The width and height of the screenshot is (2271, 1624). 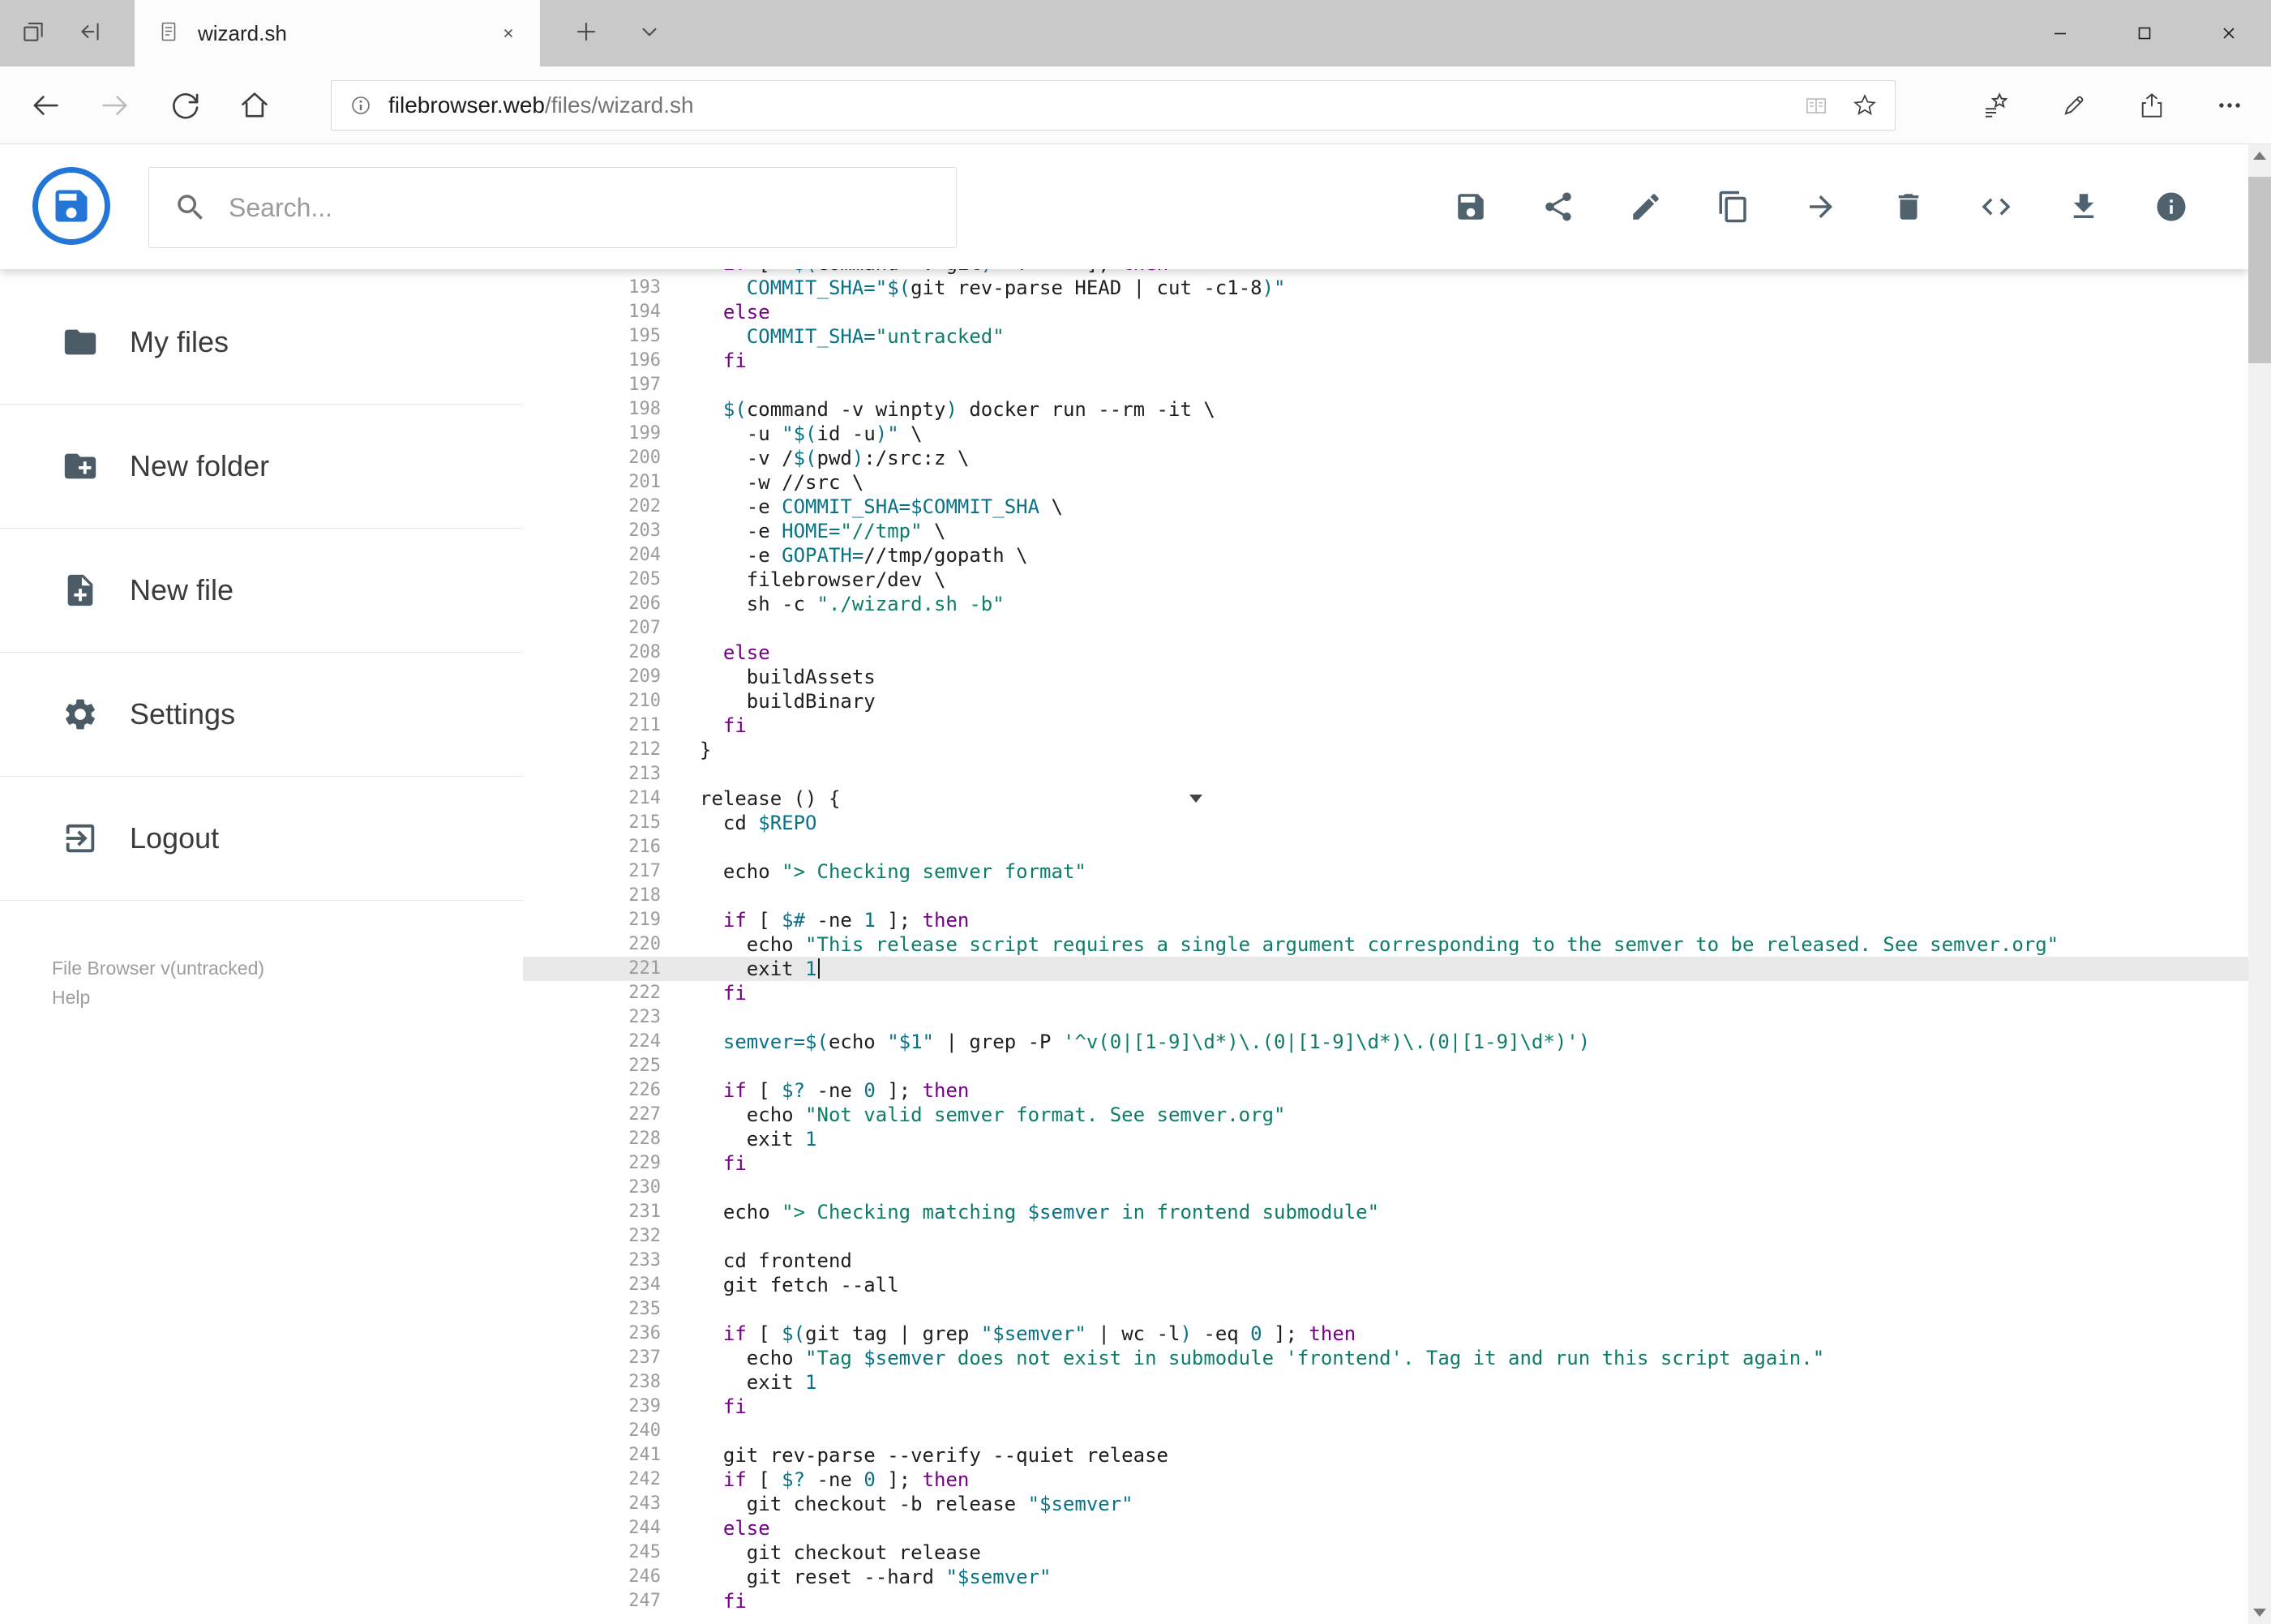 I want to click on fold-marker-icon, so click(x=1195, y=799).